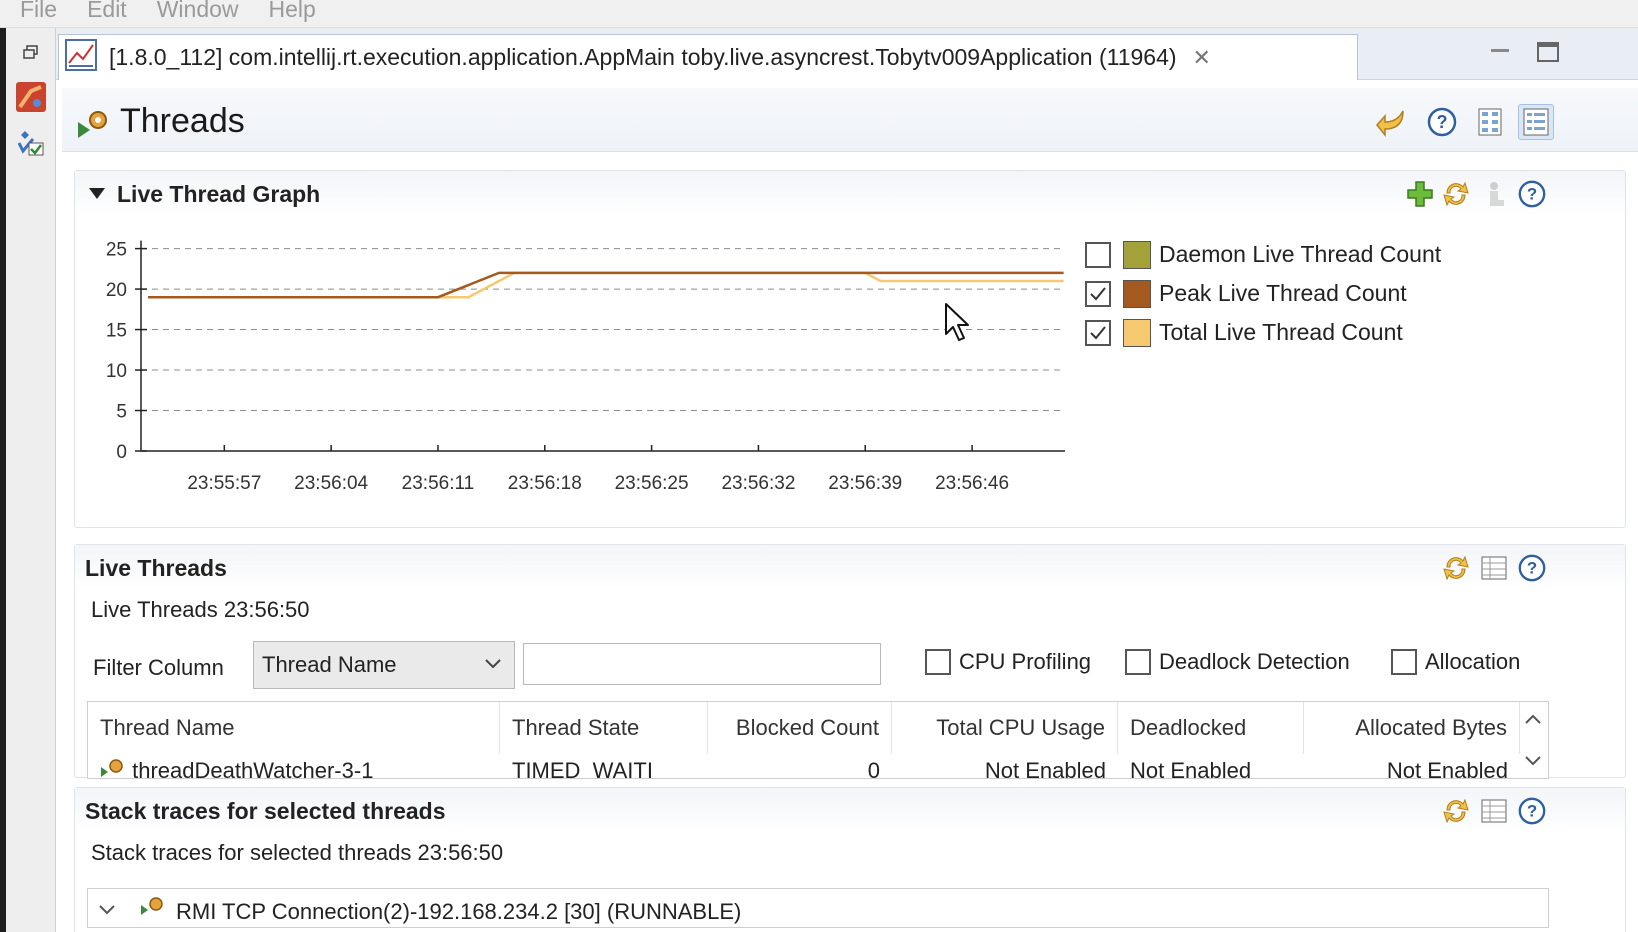 The width and height of the screenshot is (1638, 932). Describe the element at coordinates (1500, 52) in the screenshot. I see `minimize-icon` at that location.